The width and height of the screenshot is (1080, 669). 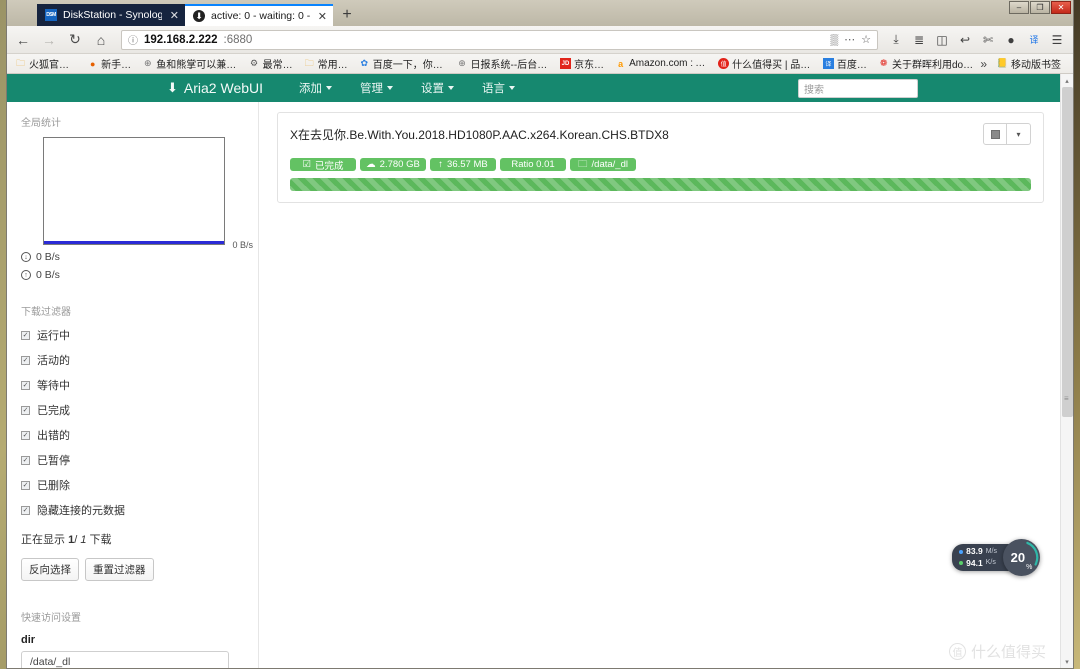 What do you see at coordinates (125, 659) in the screenshot?
I see `field-dir: /data/_dl` at bounding box center [125, 659].